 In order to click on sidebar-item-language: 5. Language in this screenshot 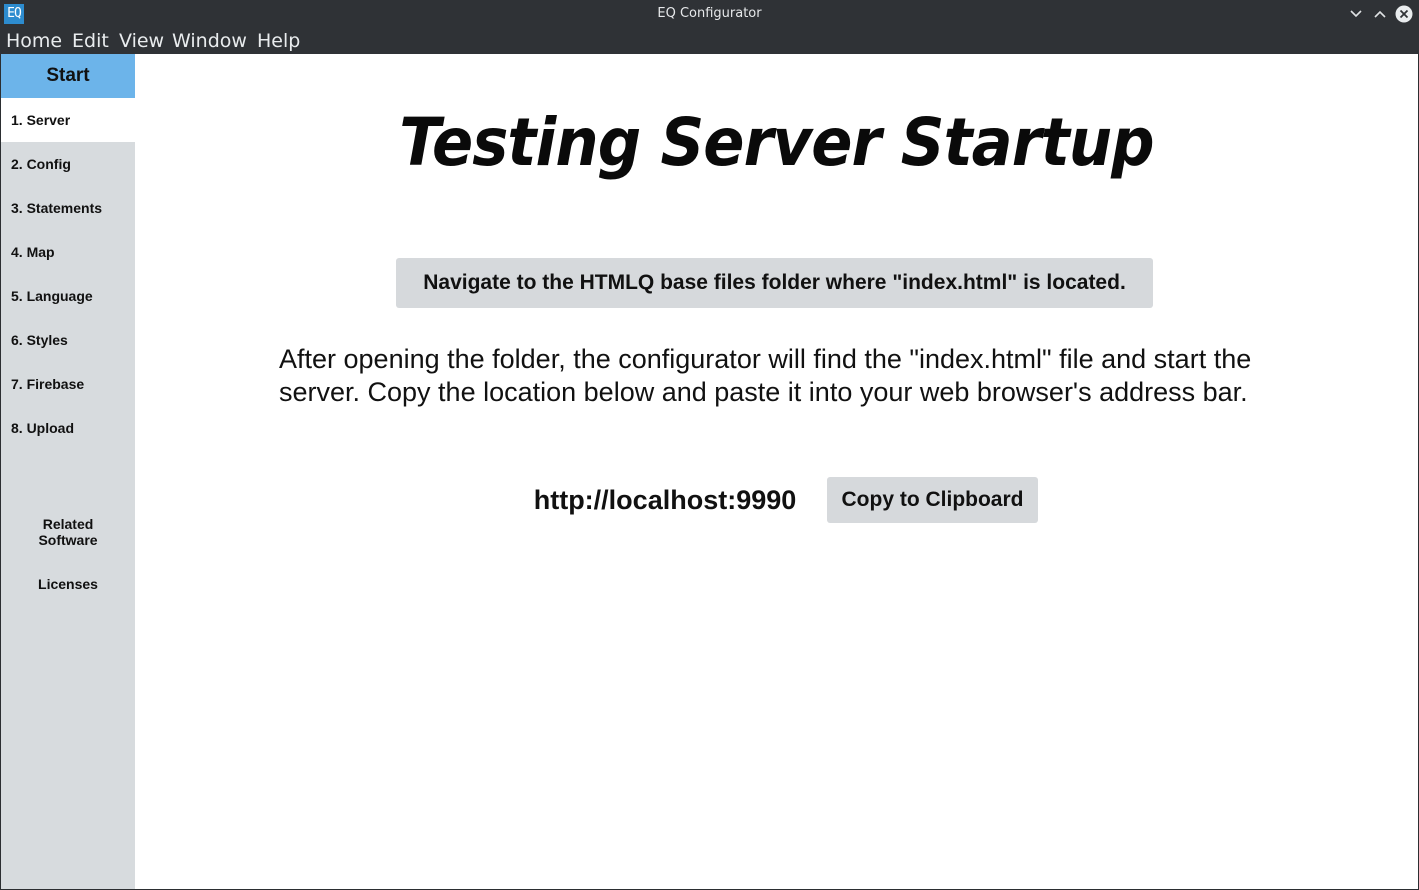, I will do `click(68, 296)`.